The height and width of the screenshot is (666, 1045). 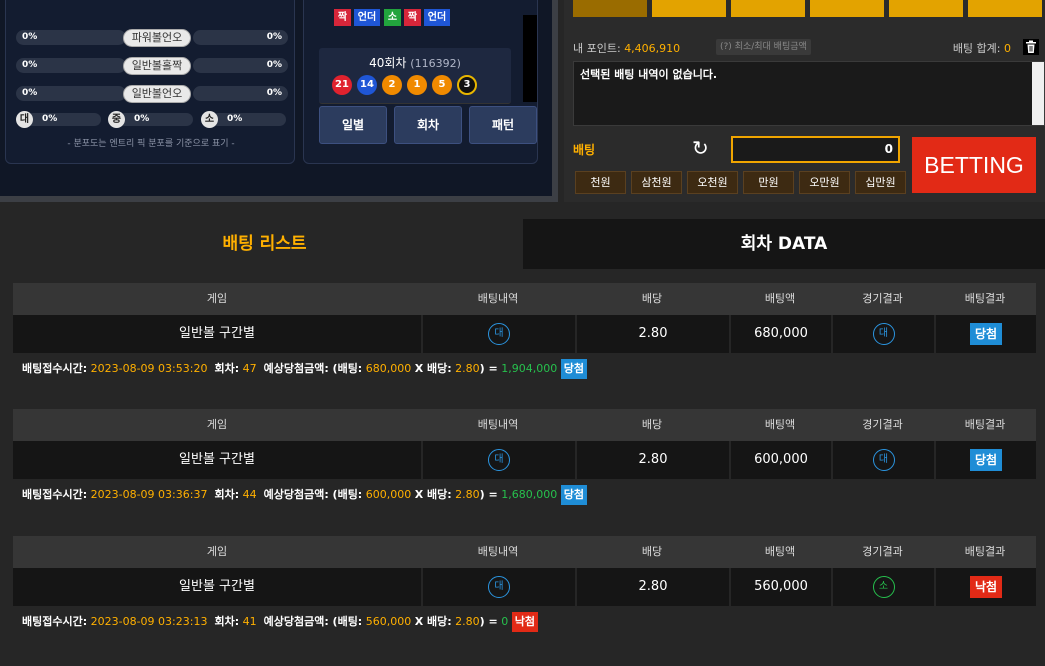 I want to click on bet-result: 당첨, so click(x=986, y=334).